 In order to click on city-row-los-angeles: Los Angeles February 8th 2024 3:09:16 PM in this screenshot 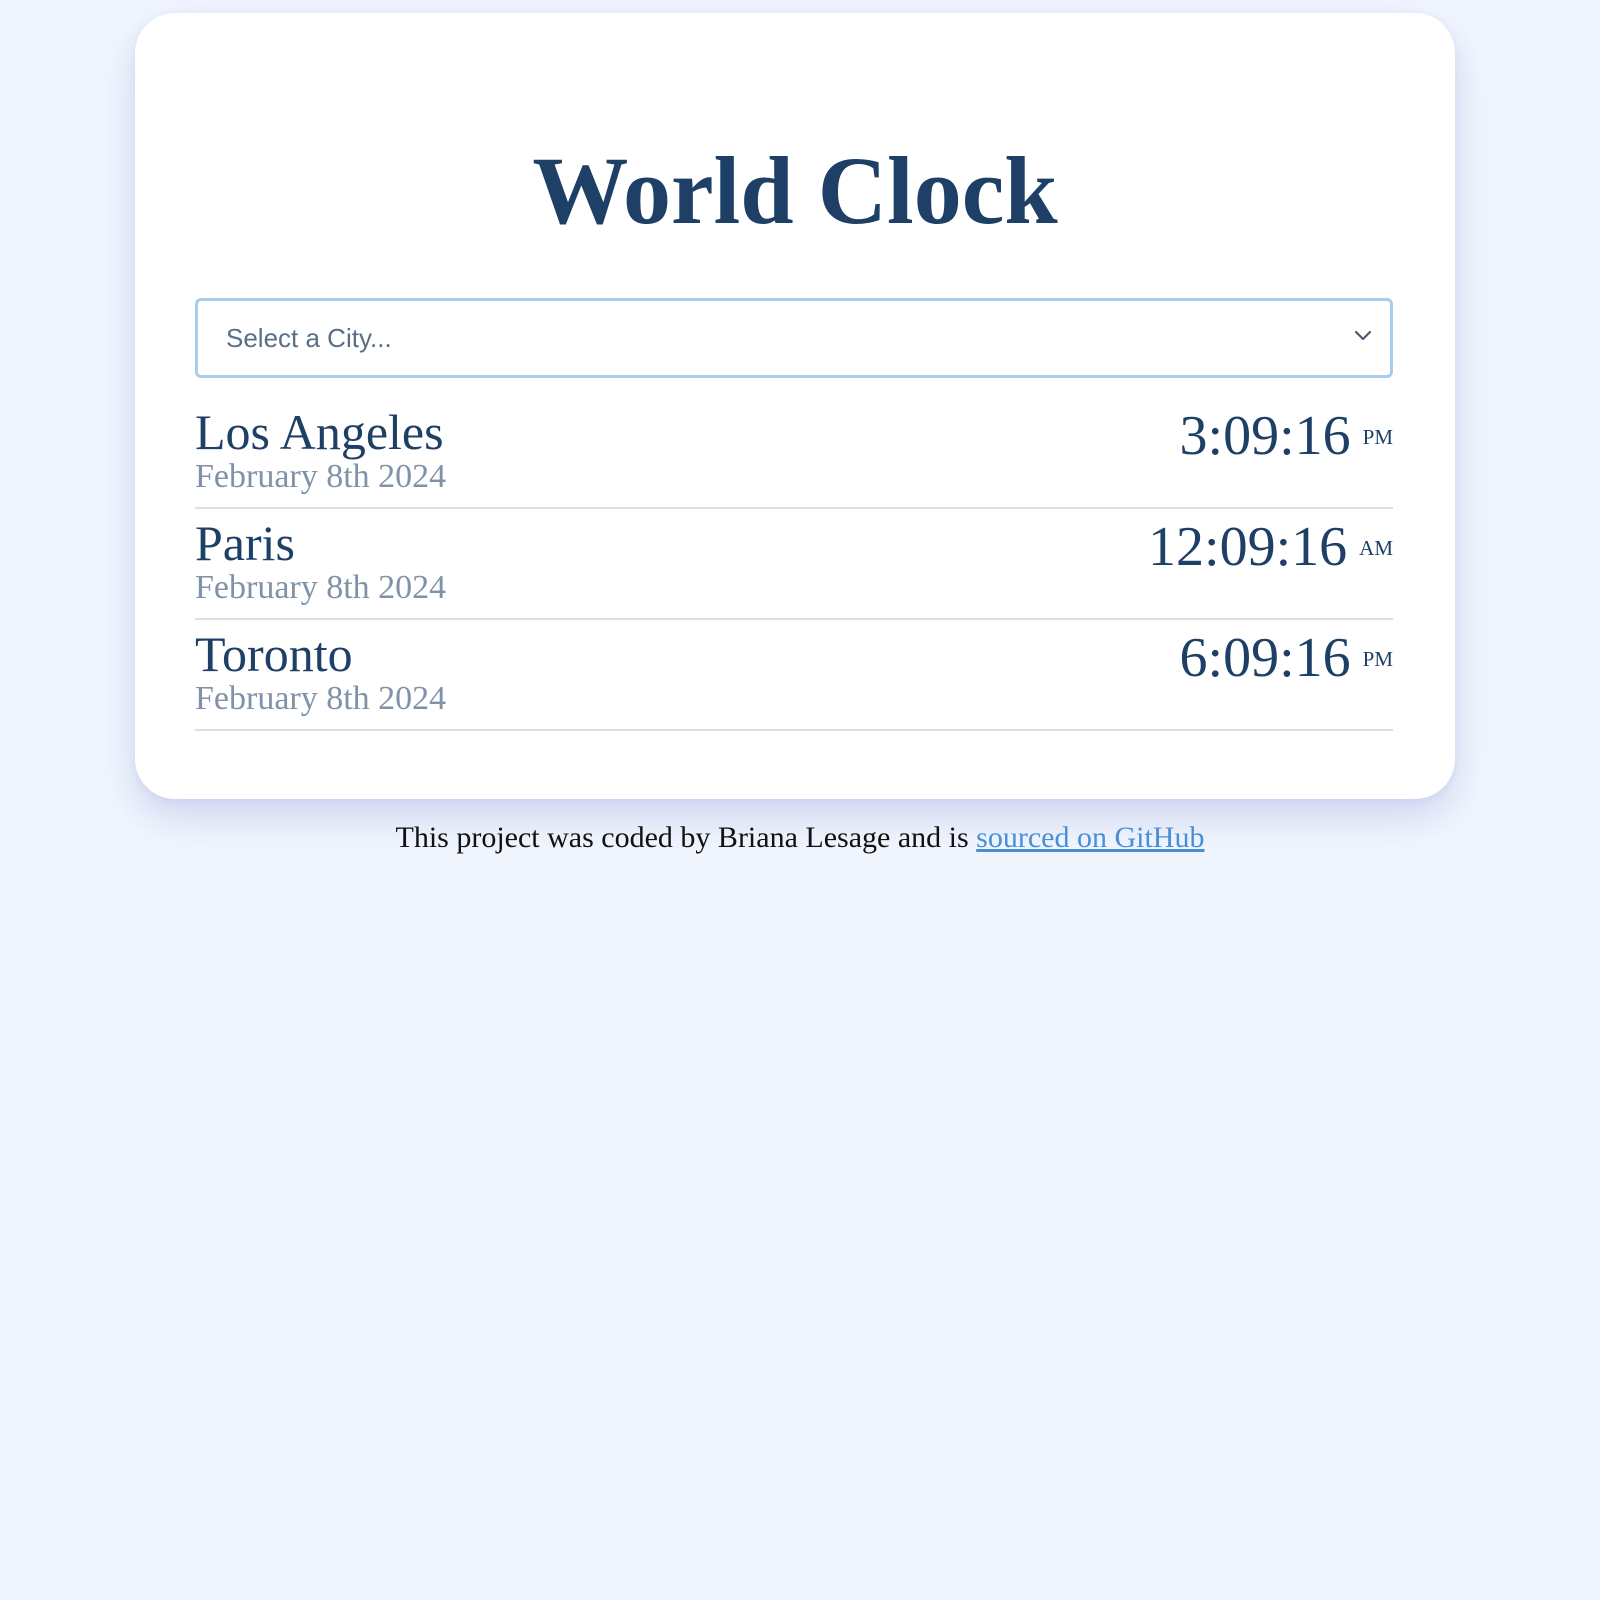, I will do `click(794, 453)`.